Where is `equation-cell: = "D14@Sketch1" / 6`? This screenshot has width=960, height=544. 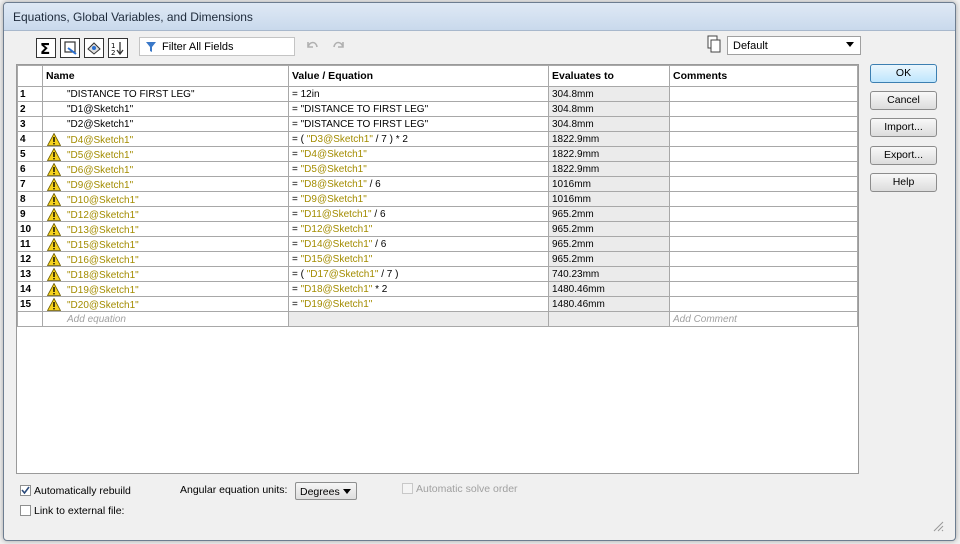 equation-cell: = "D14@Sketch1" / 6 is located at coordinates (418, 244).